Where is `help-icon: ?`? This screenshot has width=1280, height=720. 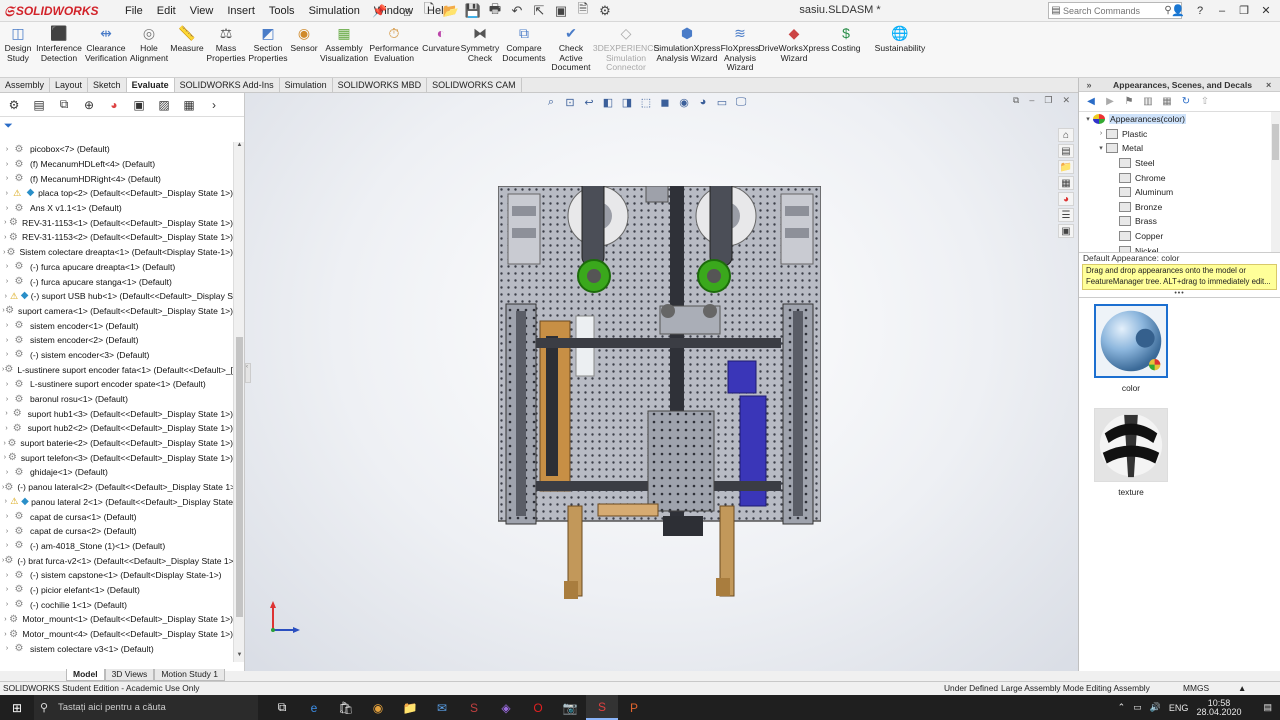
help-icon: ? is located at coordinates (1200, 10).